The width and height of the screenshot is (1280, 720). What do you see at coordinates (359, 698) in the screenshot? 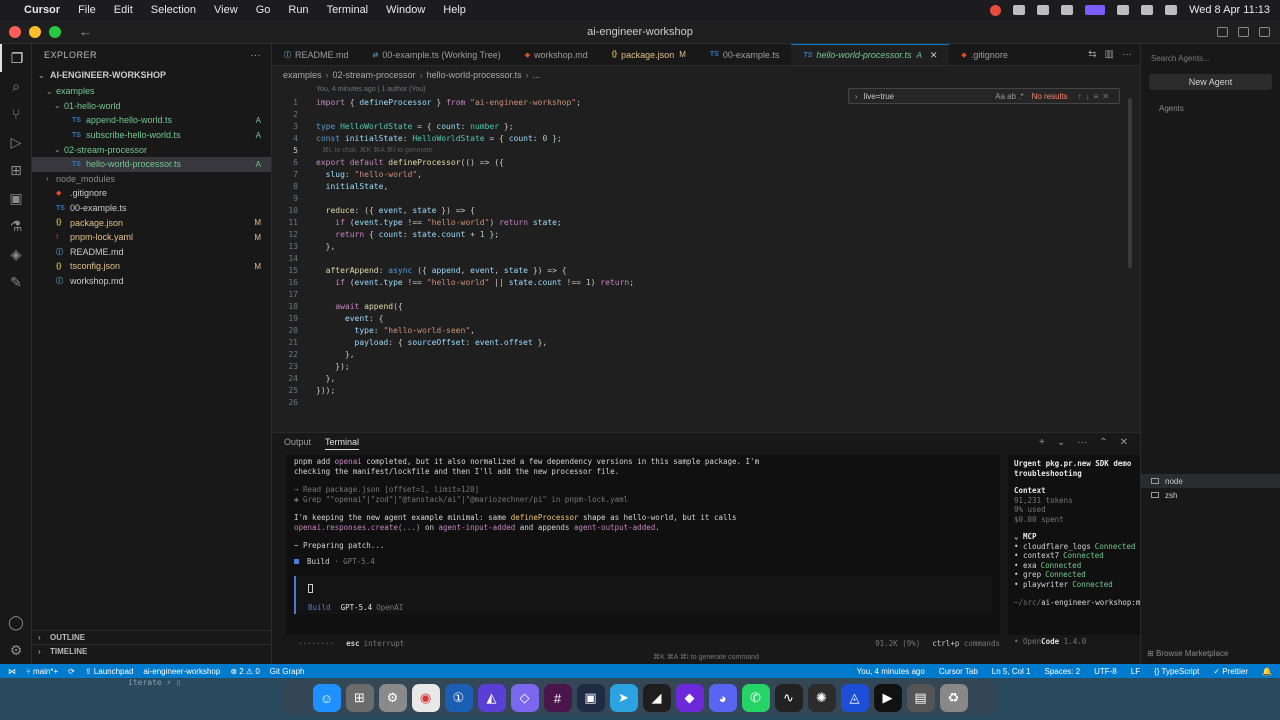
I see `launchpad-icon: ⊞` at bounding box center [359, 698].